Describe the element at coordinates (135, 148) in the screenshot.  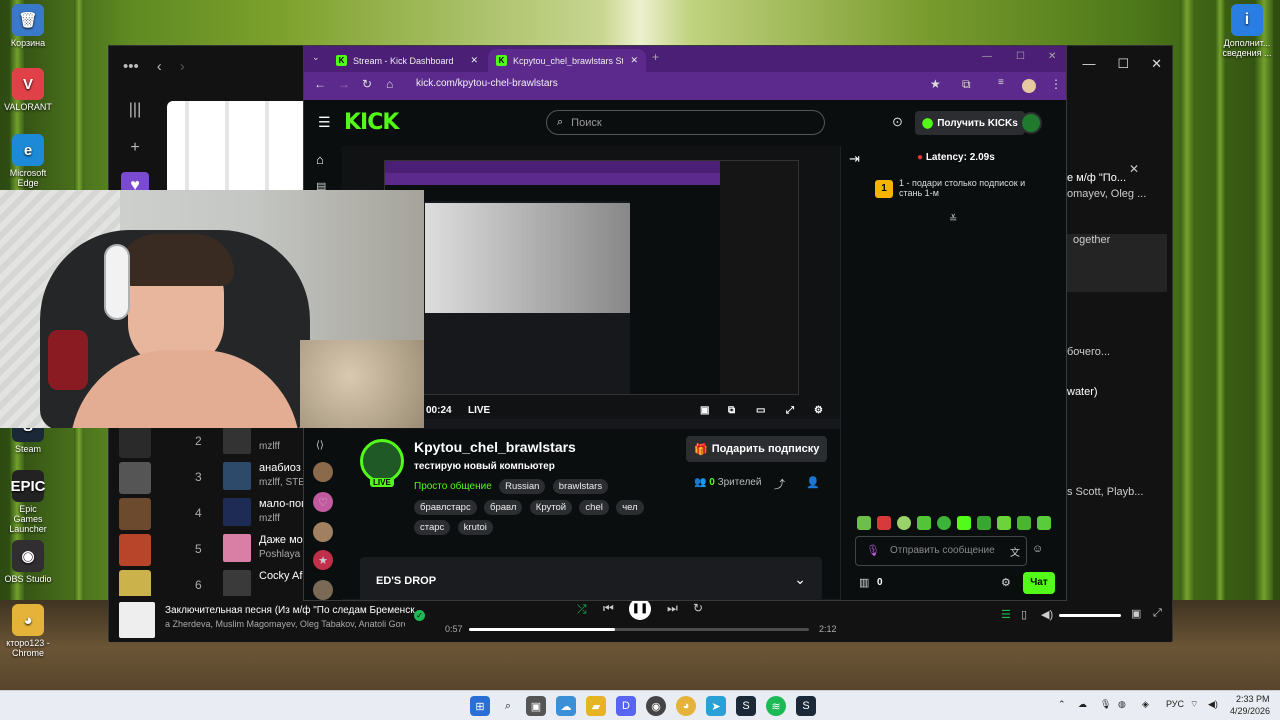
I see `add-icon: +` at that location.